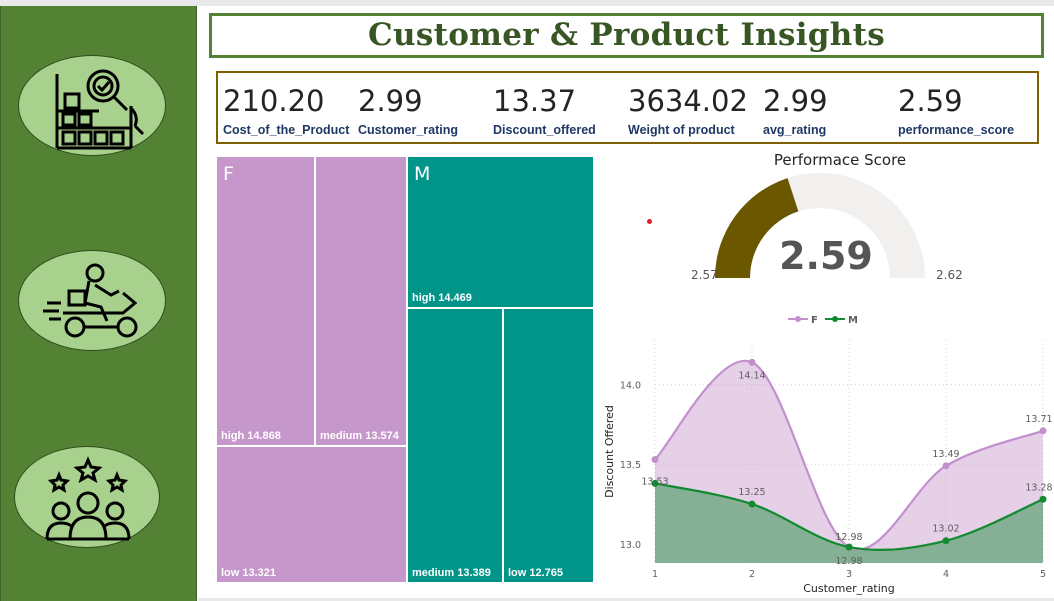 This screenshot has height=601, width=1054. What do you see at coordinates (442, 298) in the screenshot?
I see `treemap-cell-label: high 14.469` at bounding box center [442, 298].